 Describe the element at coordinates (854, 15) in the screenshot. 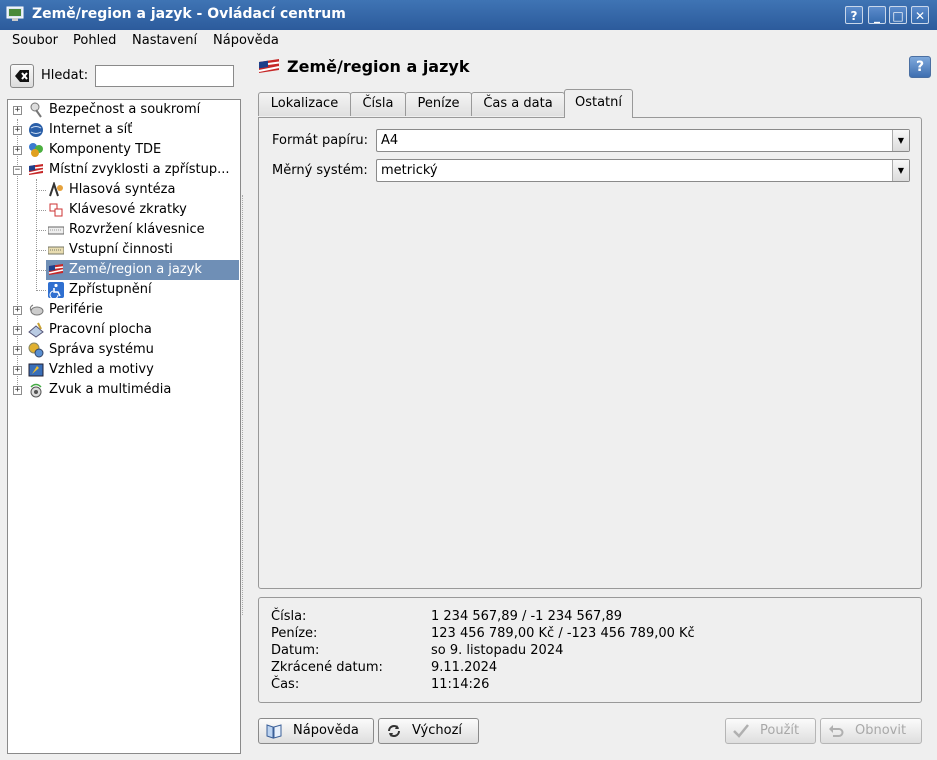

I see `window-help-button: ?` at that location.